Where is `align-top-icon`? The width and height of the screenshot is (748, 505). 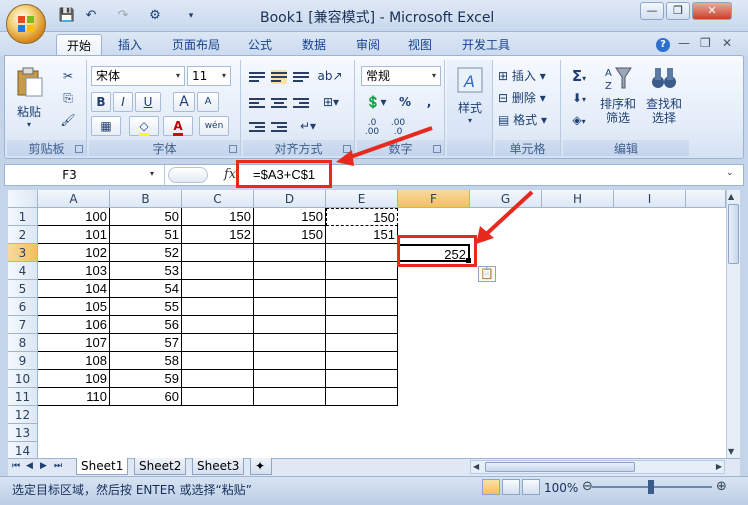 align-top-icon is located at coordinates (257, 77).